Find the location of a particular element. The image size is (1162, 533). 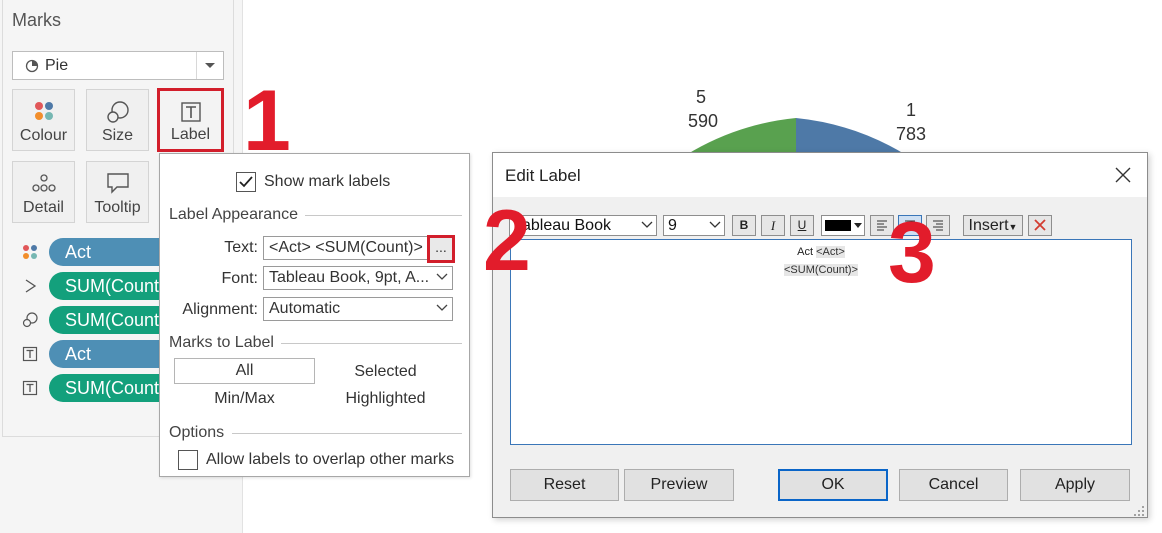

pie-label-act: 1 is located at coordinates (911, 110).